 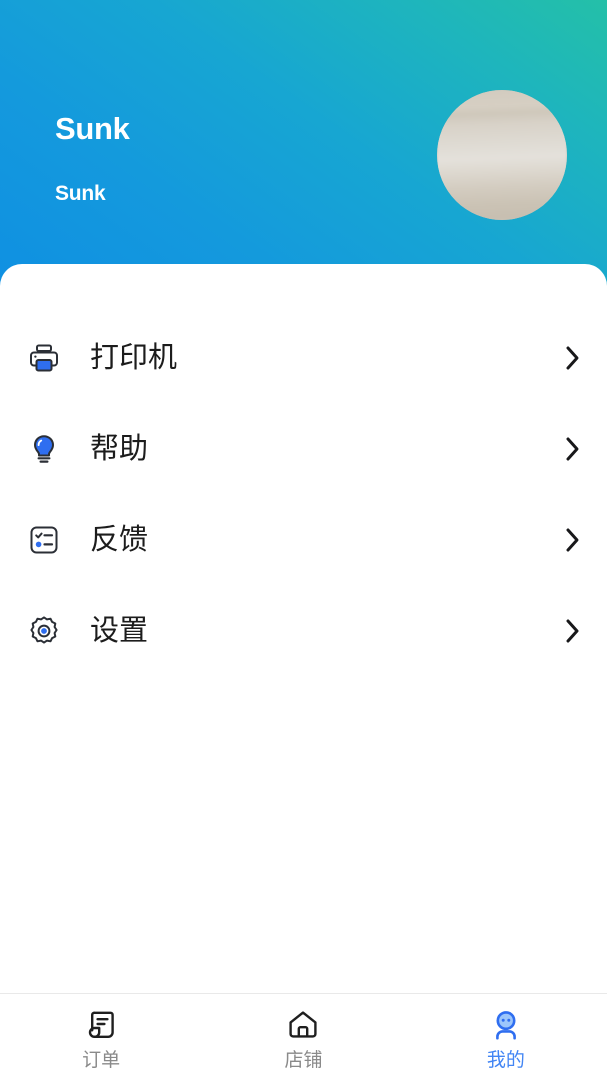 I want to click on printer-icon, so click(x=44, y=358).